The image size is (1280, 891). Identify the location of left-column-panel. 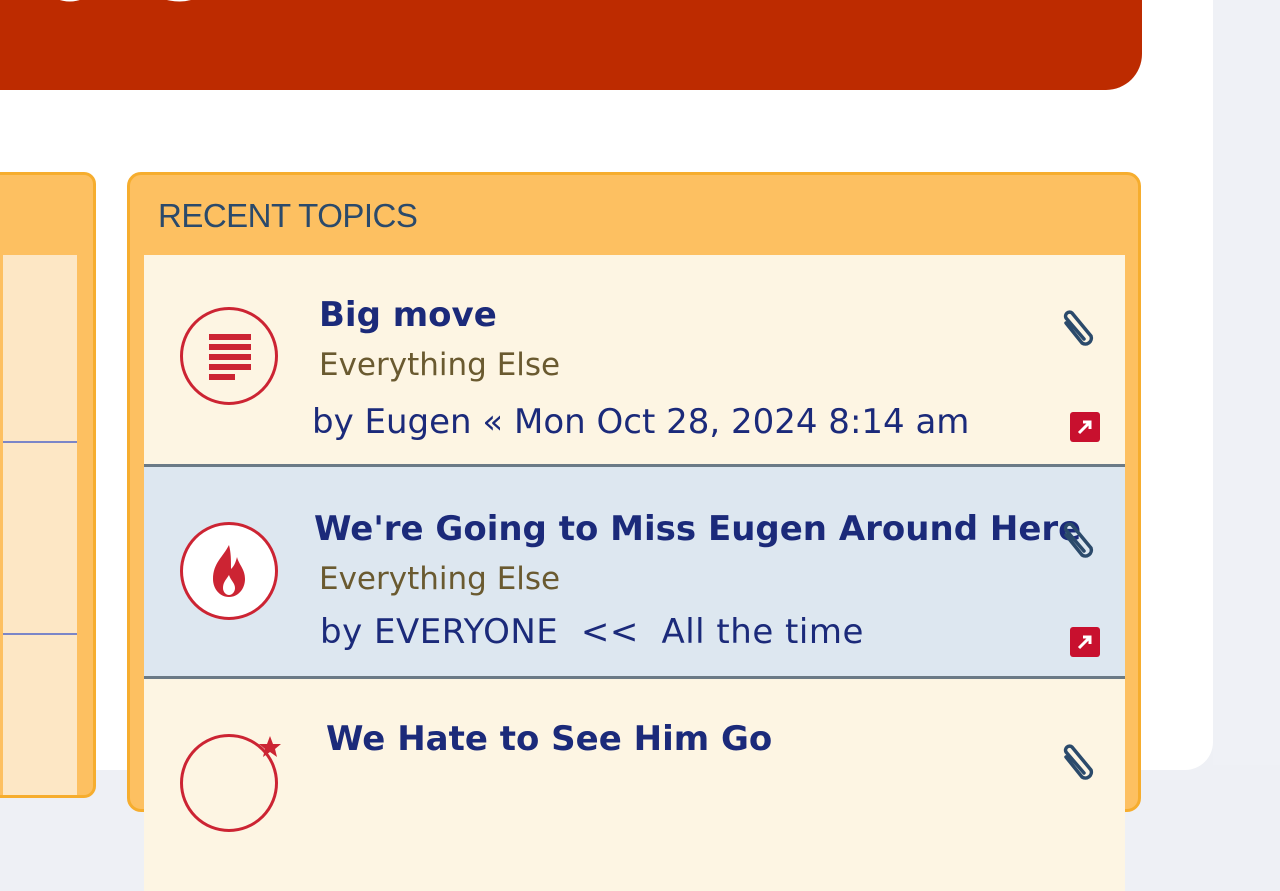
(48, 485).